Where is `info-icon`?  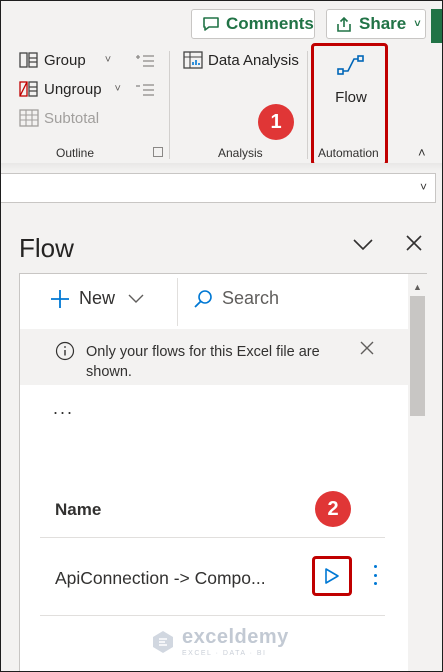 info-icon is located at coordinates (65, 351).